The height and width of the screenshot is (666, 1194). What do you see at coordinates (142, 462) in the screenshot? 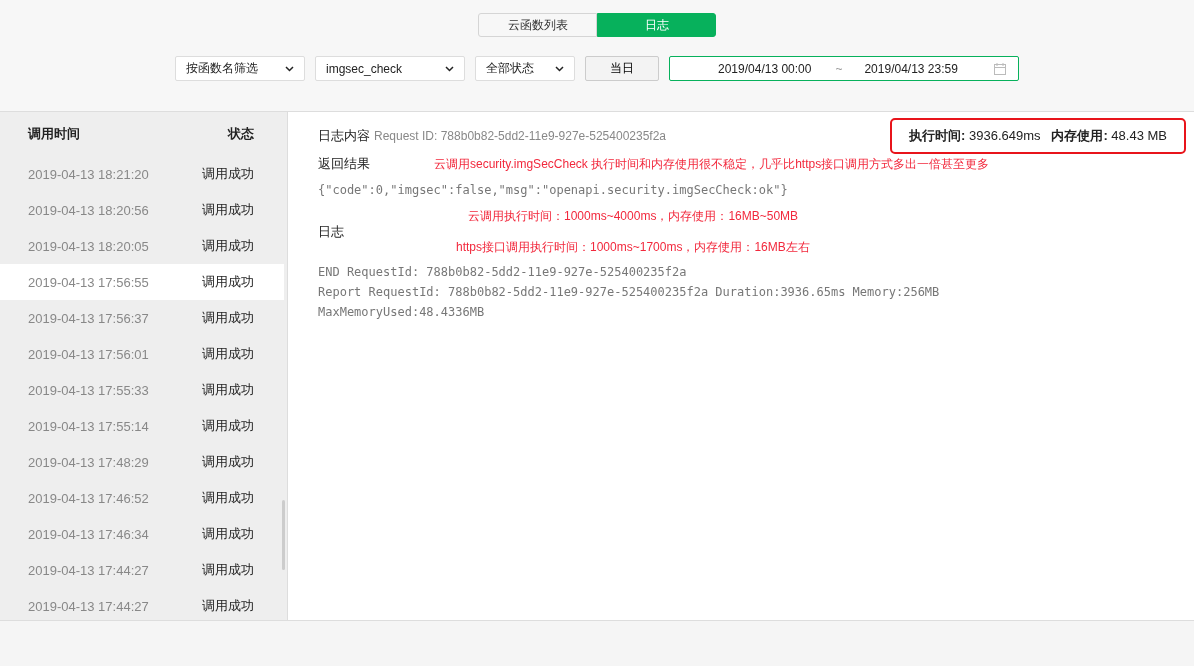
I see `log-row: 2019-04-13 17:48:29 调用成功` at bounding box center [142, 462].